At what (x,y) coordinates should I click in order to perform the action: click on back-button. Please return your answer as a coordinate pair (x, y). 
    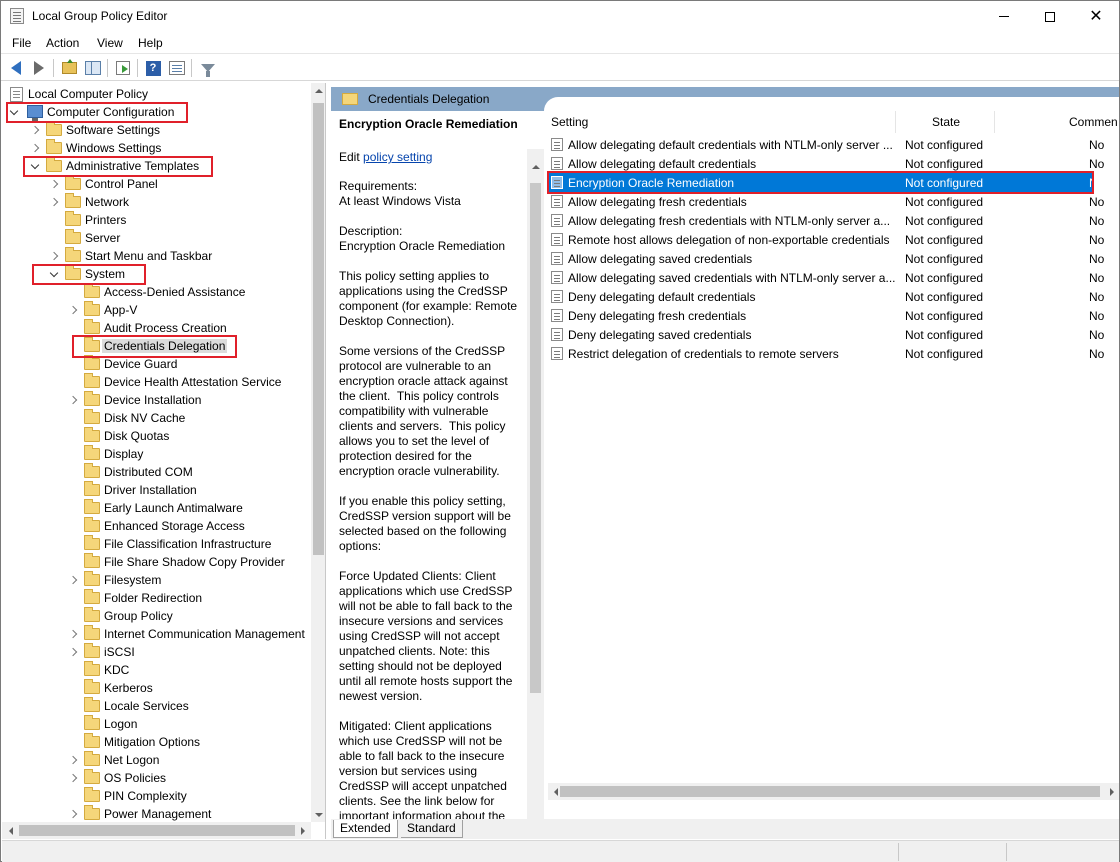
    Looking at the image, I should click on (16, 68).